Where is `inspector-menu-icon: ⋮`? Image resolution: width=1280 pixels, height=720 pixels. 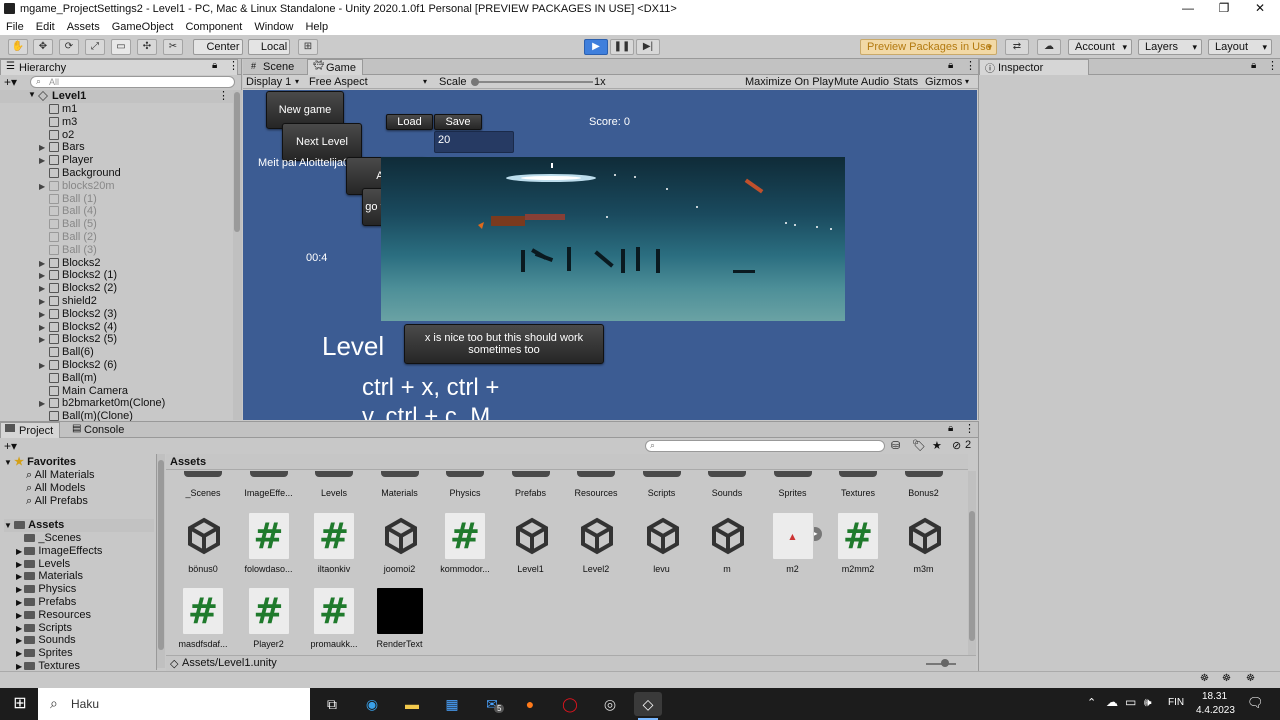 inspector-menu-icon: ⋮ is located at coordinates (1272, 65).